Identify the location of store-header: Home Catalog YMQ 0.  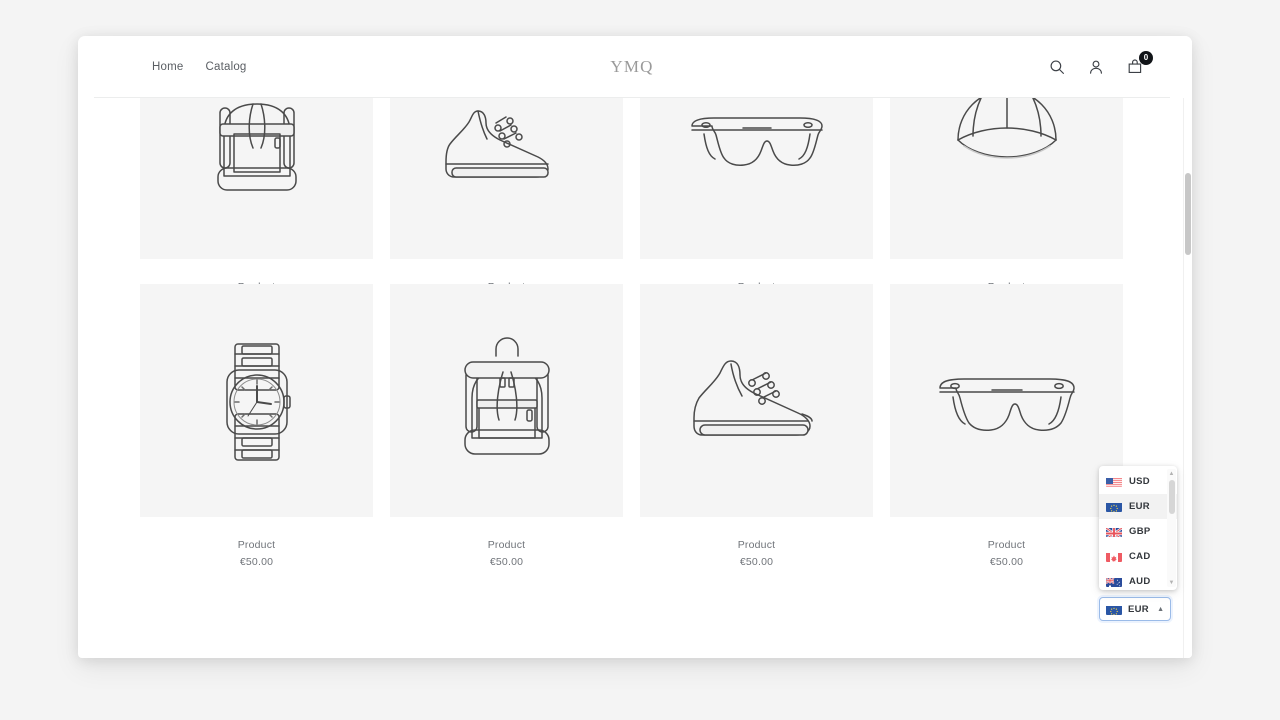
(632, 67).